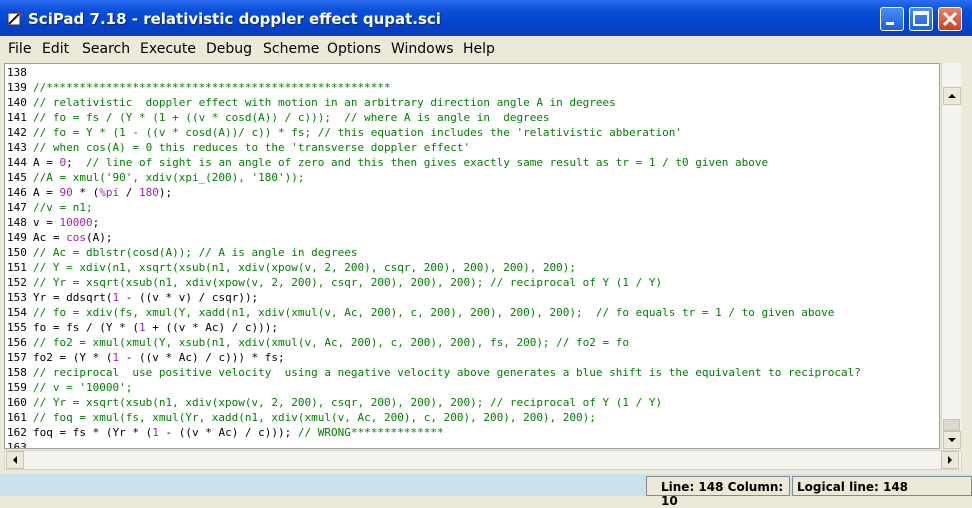  I want to click on line-number: 163, so click(17, 445).